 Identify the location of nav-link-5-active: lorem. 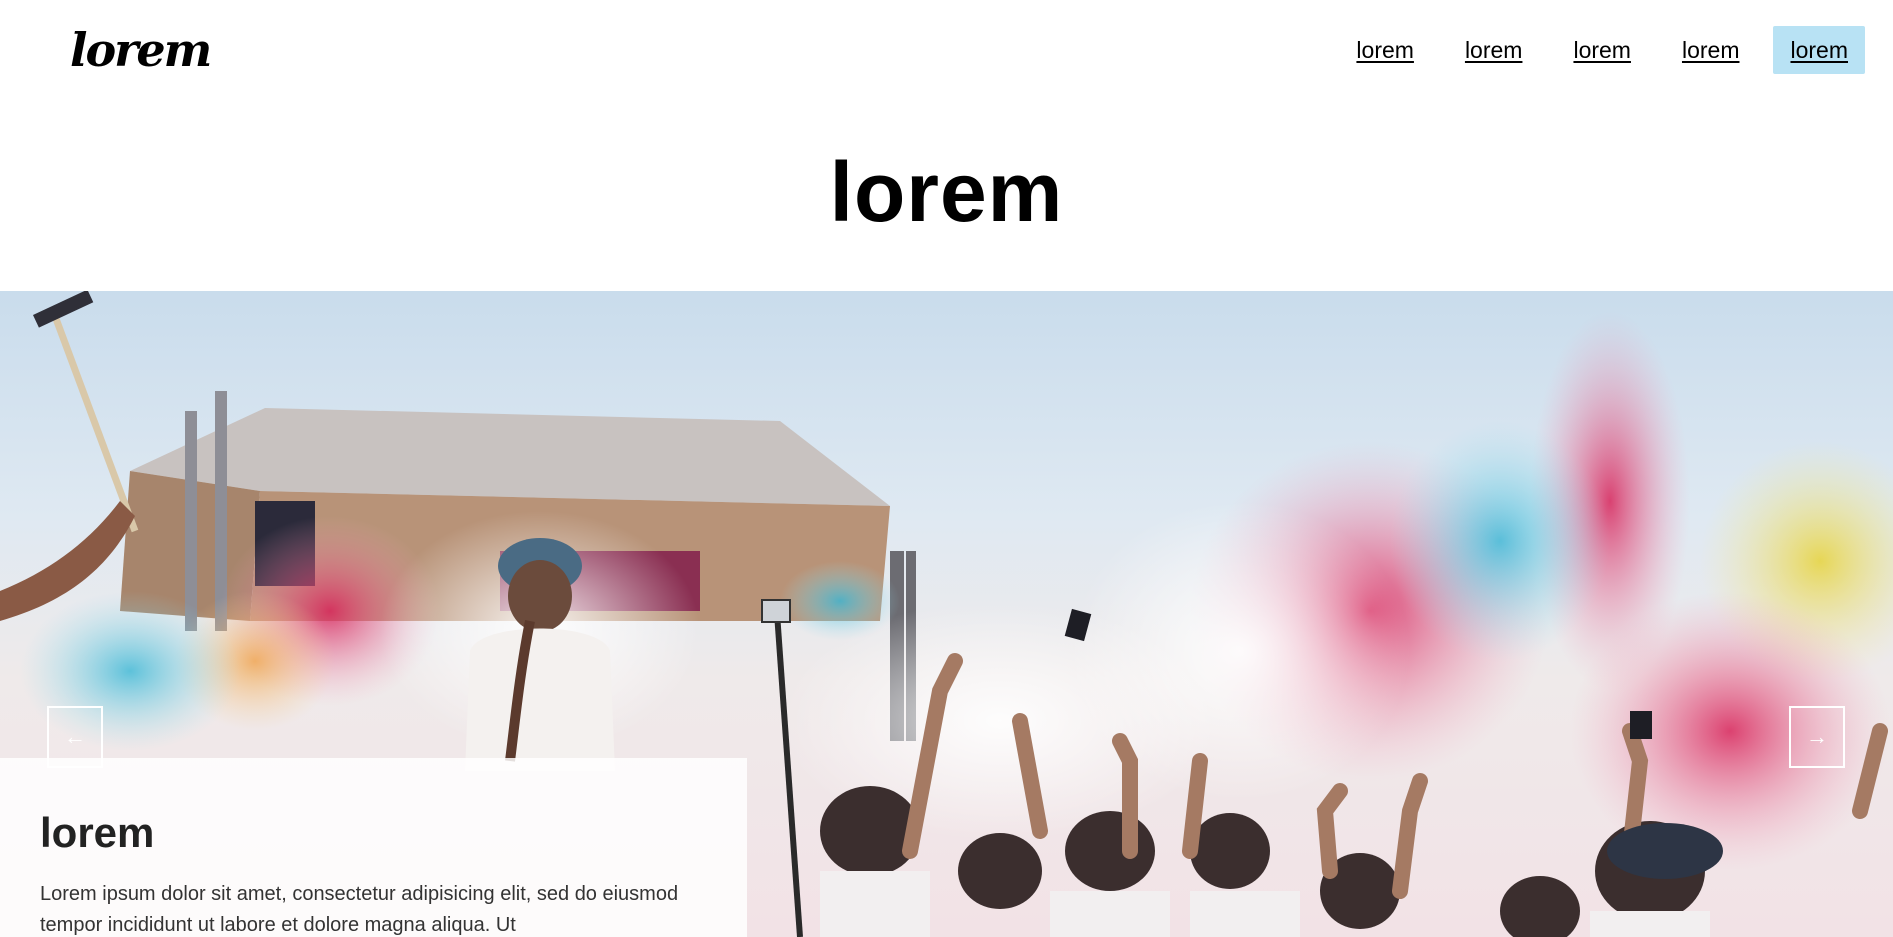
(1819, 50).